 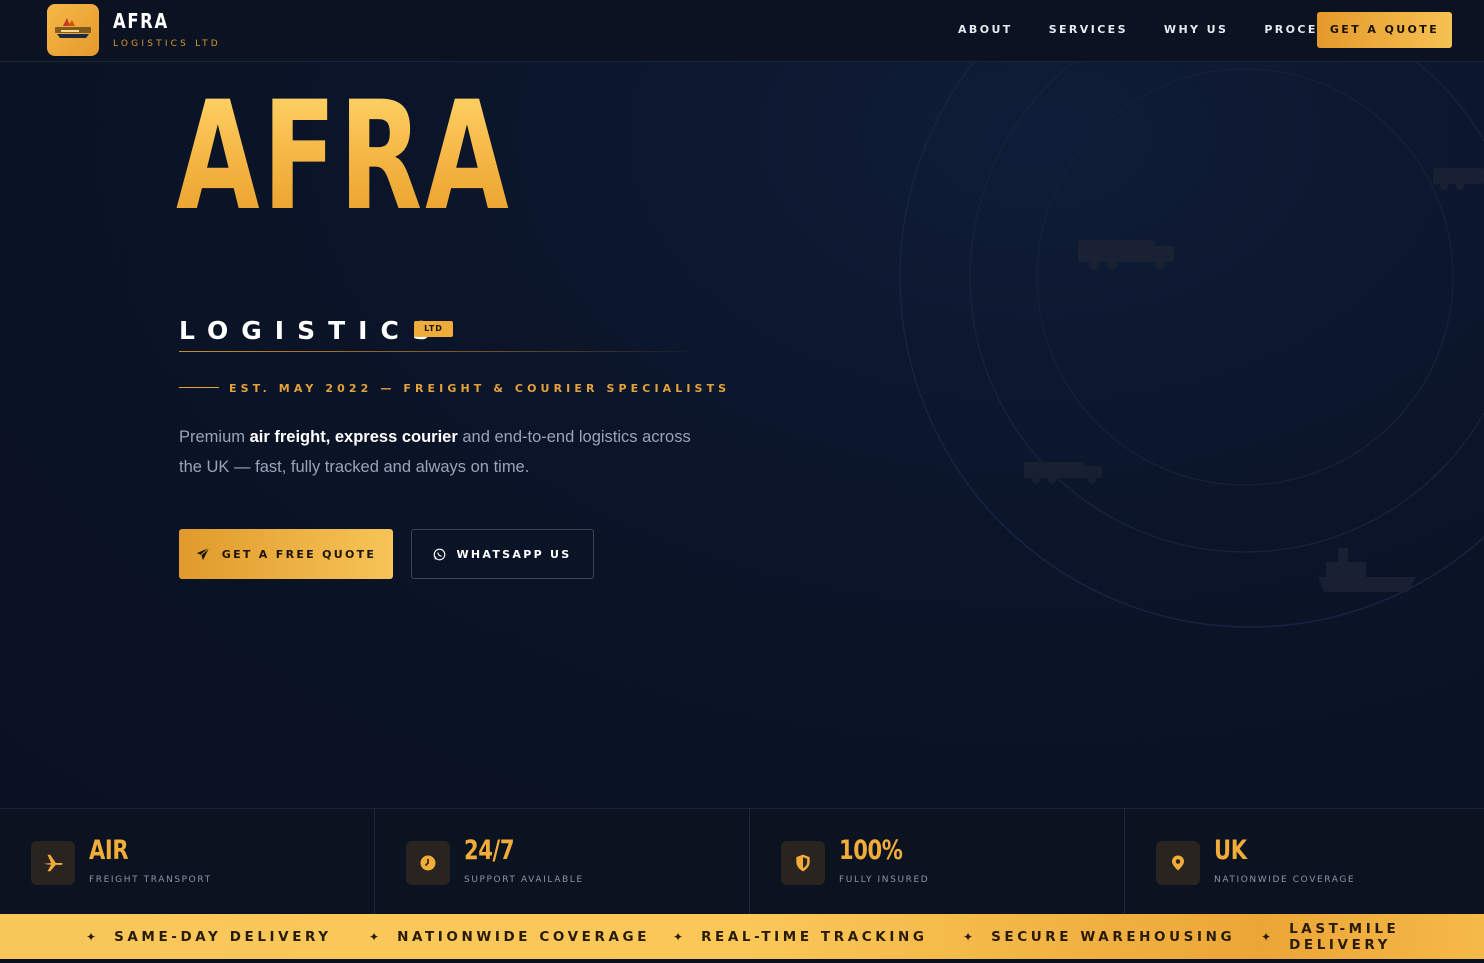 What do you see at coordinates (1285, 880) in the screenshot?
I see `stat-label: NATIONWIDE COVERAGE` at bounding box center [1285, 880].